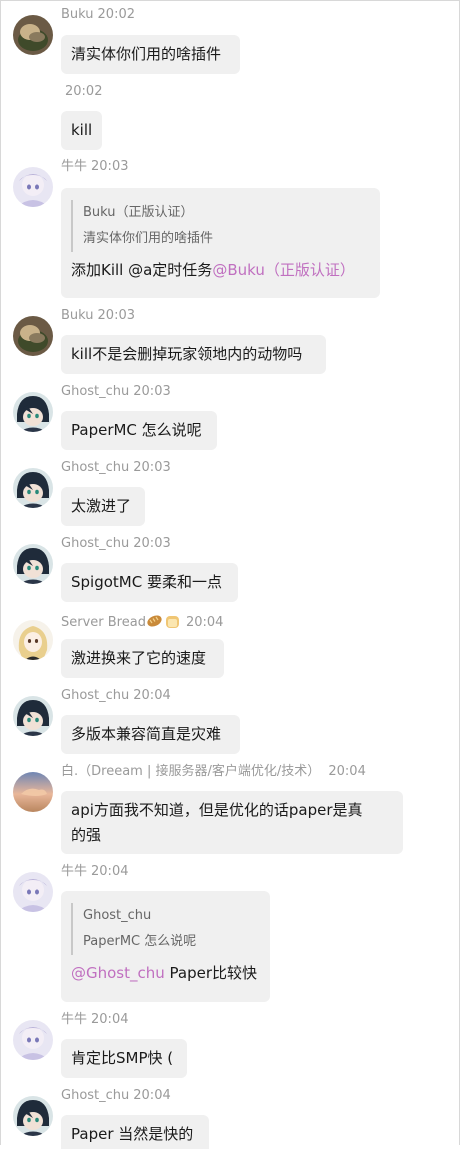 The height and width of the screenshot is (1149, 460). Describe the element at coordinates (146, 582) in the screenshot. I see `message-text: SpigotMC 要柔和一点` at that location.